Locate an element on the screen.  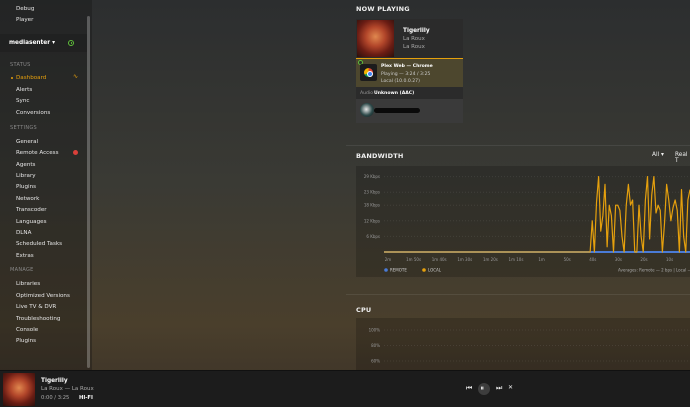
server-status-icon is located at coordinates (71, 42).